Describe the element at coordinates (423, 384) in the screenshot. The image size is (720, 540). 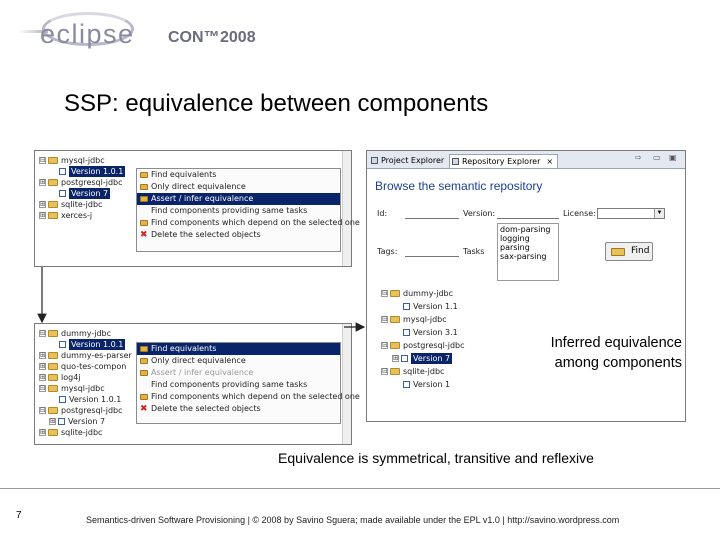
I see `tree-node: Version 1` at that location.